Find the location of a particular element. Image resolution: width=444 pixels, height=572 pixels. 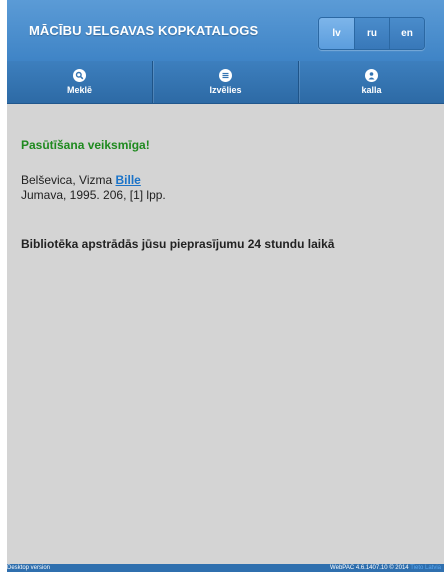

desktop-version-link: Desktop version is located at coordinates (28, 568).